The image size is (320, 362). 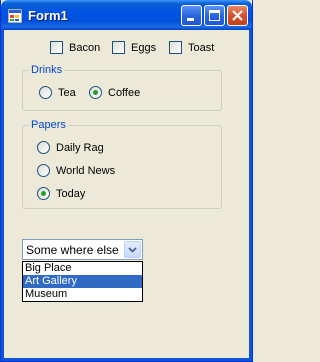 I want to click on location-combobox: Some where else, so click(x=82, y=249).